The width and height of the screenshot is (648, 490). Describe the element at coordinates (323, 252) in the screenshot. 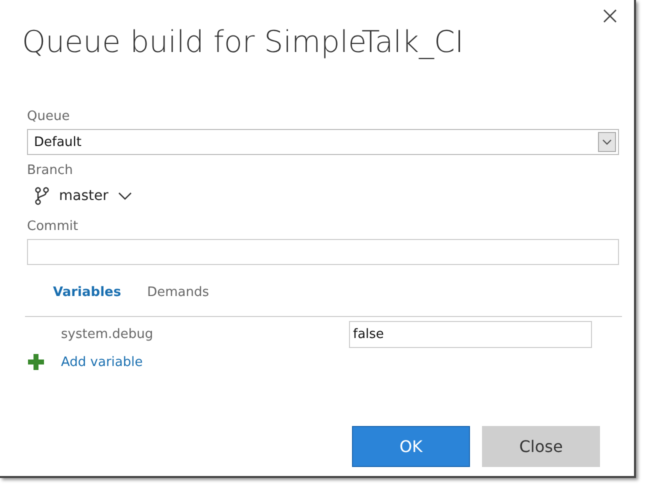

I see `commit-field` at that location.